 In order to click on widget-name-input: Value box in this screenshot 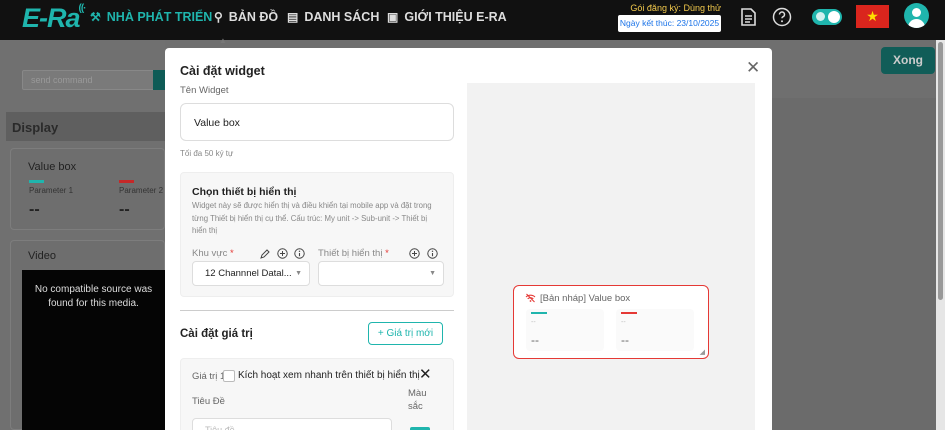, I will do `click(317, 122)`.